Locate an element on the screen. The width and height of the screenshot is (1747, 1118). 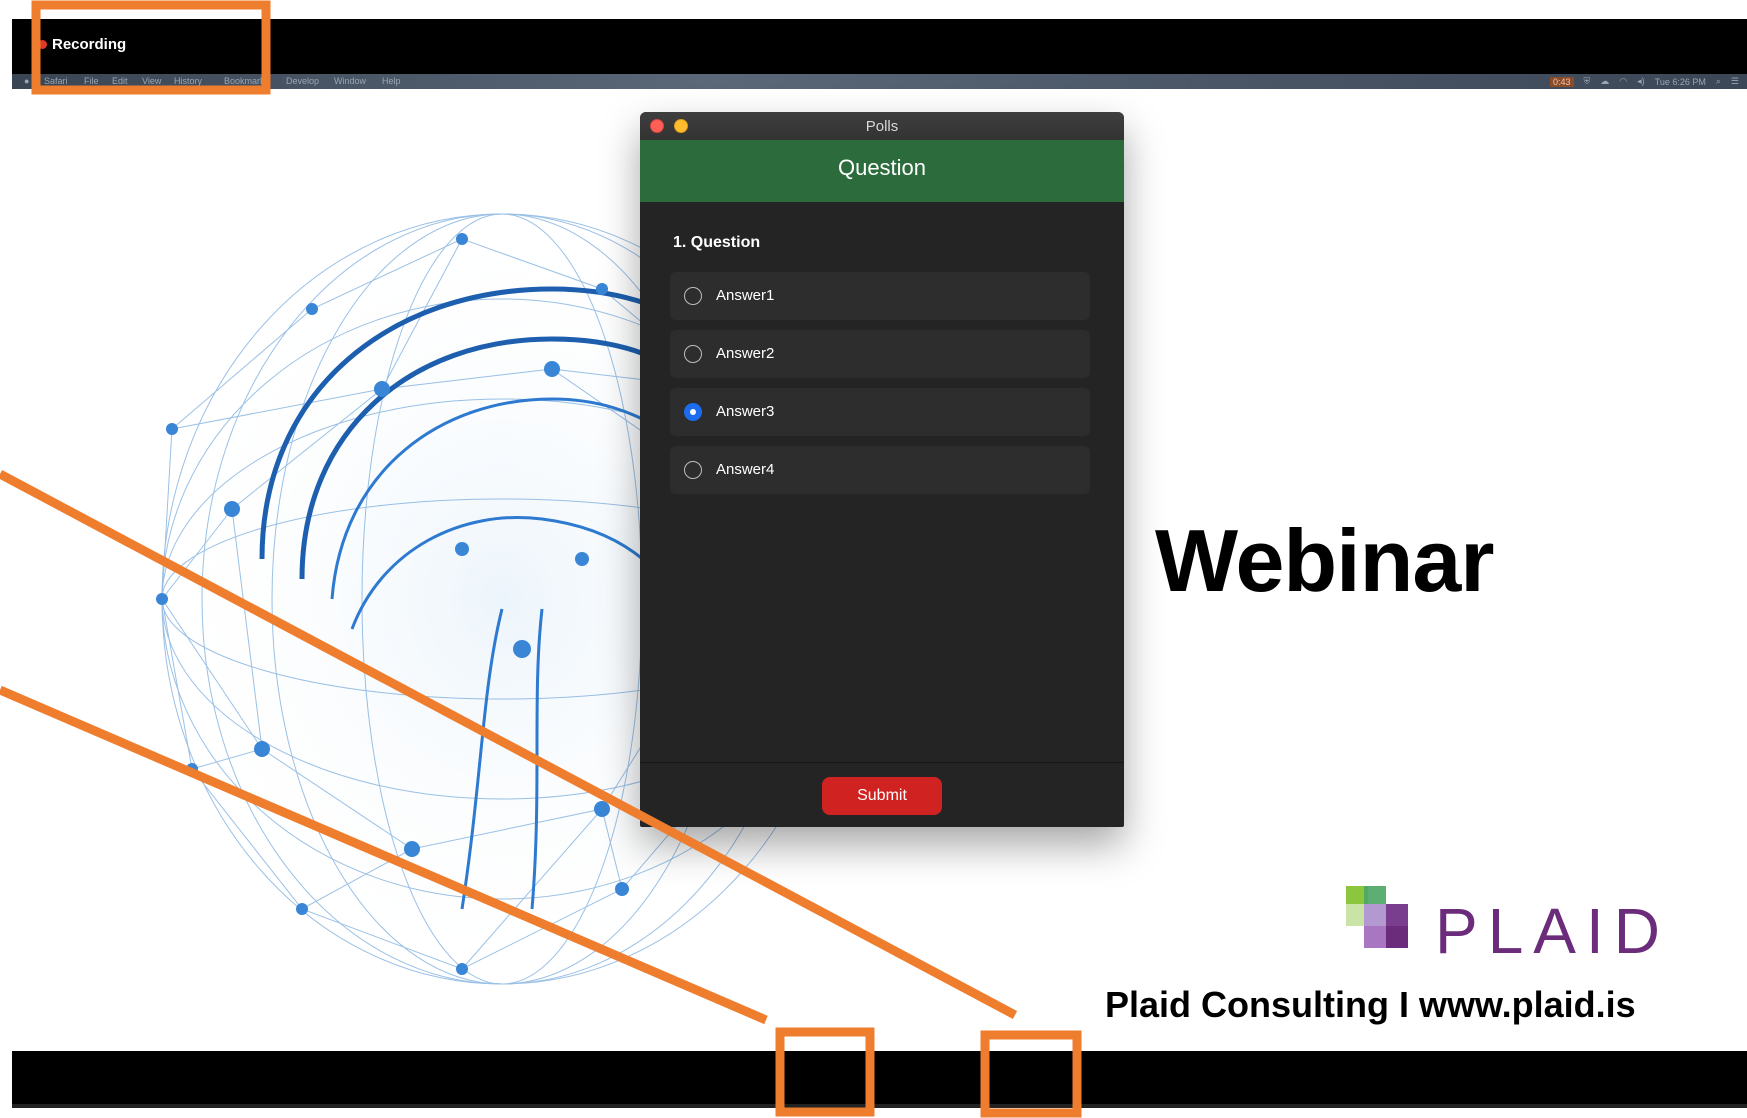
answer-label: Answer4 is located at coordinates (745, 469).